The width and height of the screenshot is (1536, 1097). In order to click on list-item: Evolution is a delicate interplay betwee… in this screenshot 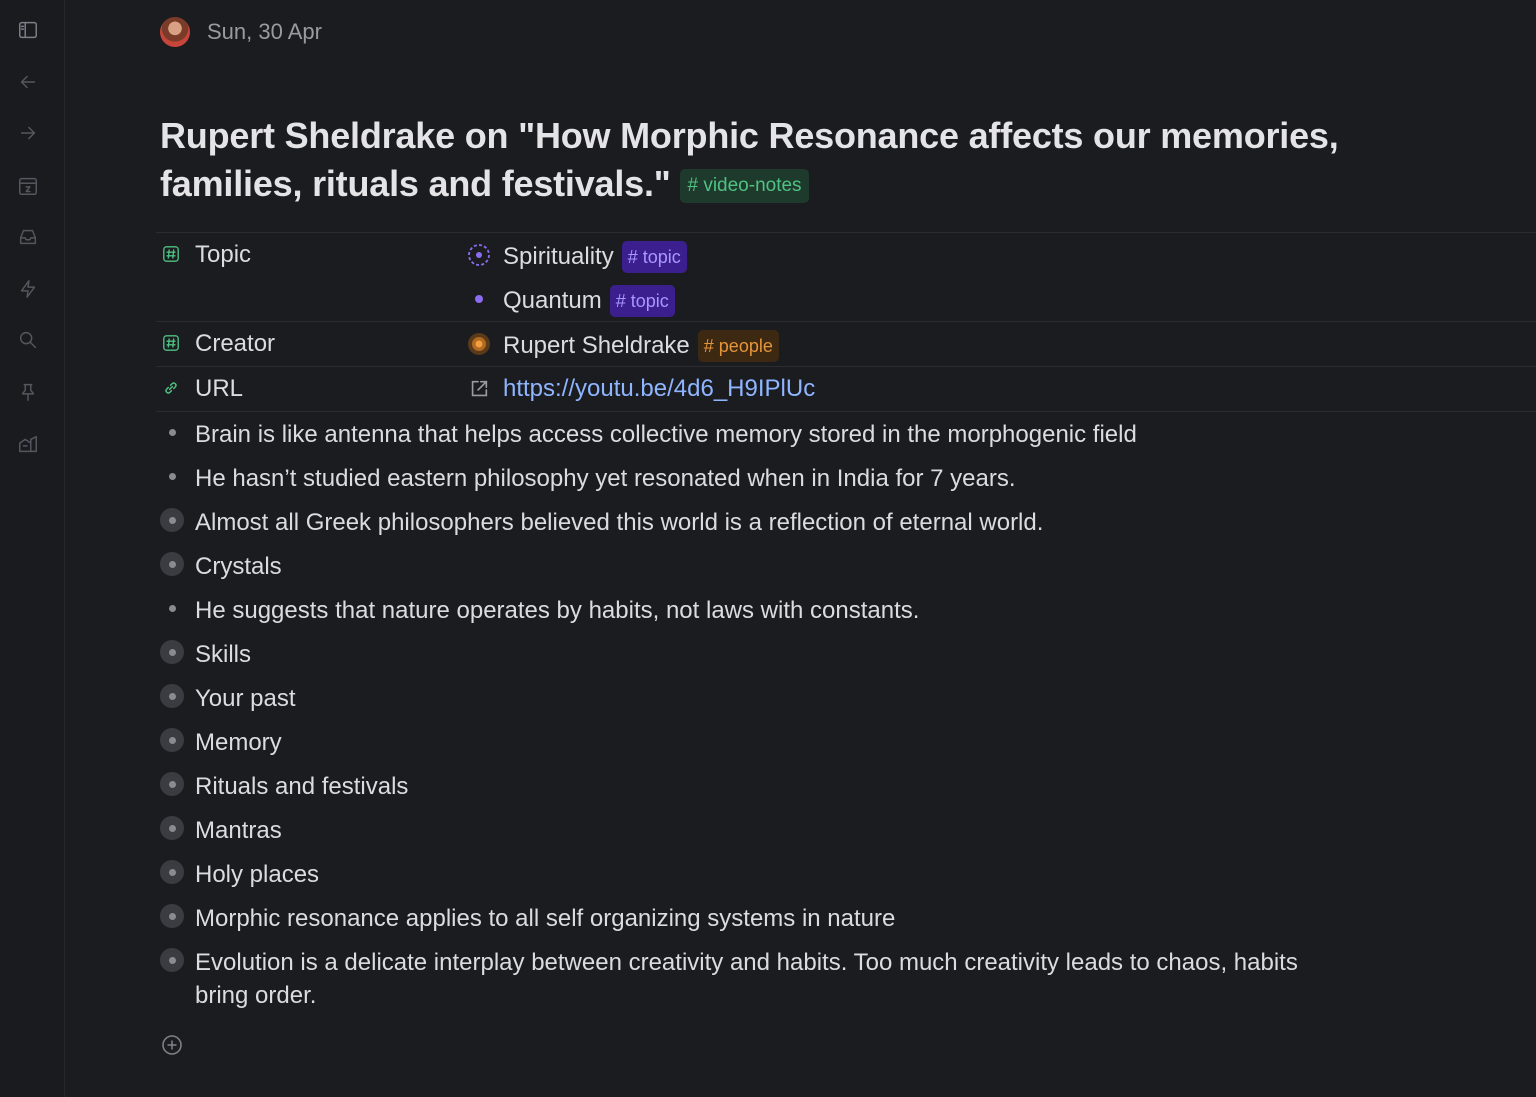, I will do `click(846, 982)`.